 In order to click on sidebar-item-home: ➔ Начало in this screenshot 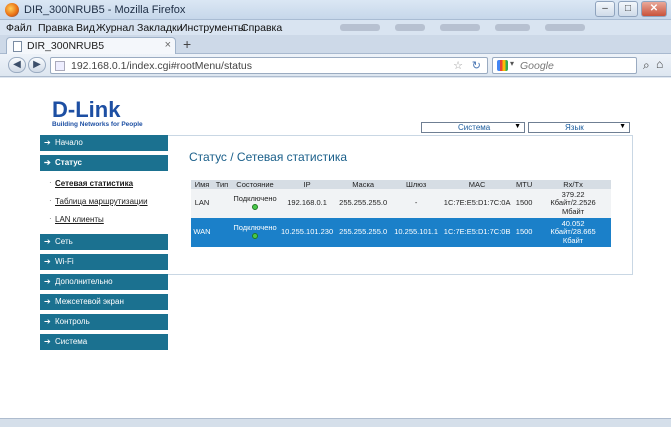, I will do `click(104, 143)`.